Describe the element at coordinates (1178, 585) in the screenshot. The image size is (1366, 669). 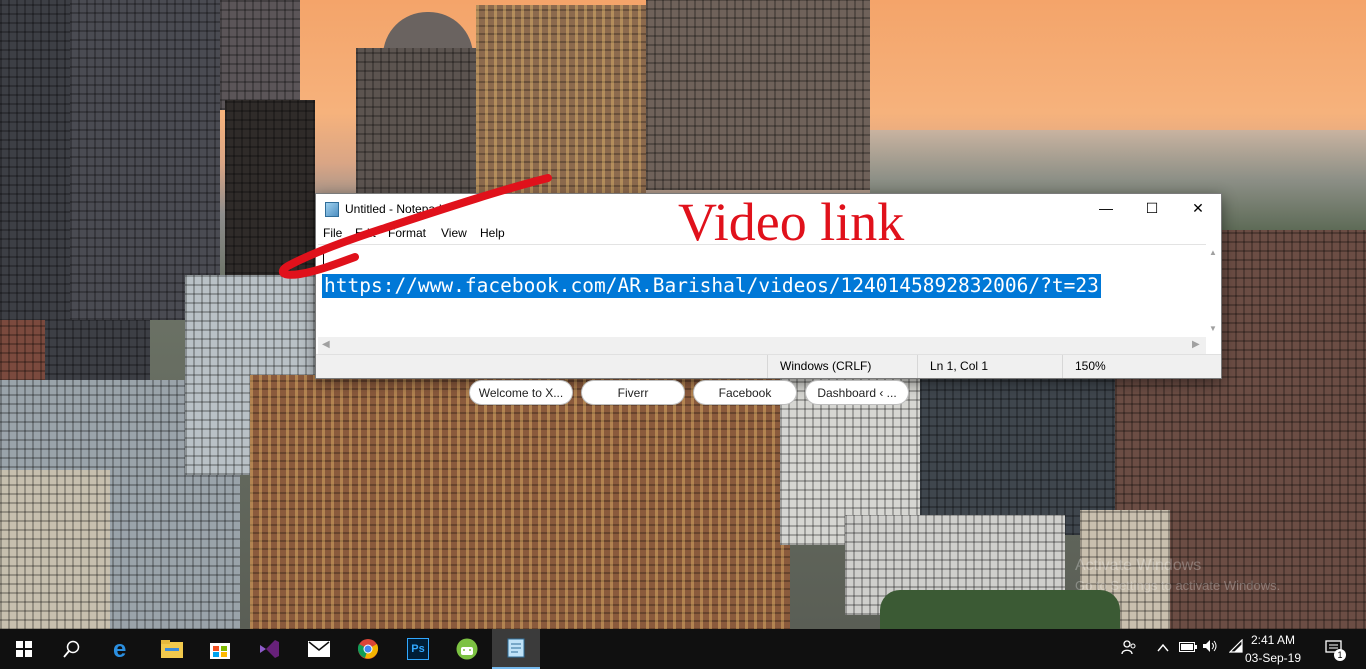
I see `watermark-subtitle: Go to Settings to activate Windows.` at that location.